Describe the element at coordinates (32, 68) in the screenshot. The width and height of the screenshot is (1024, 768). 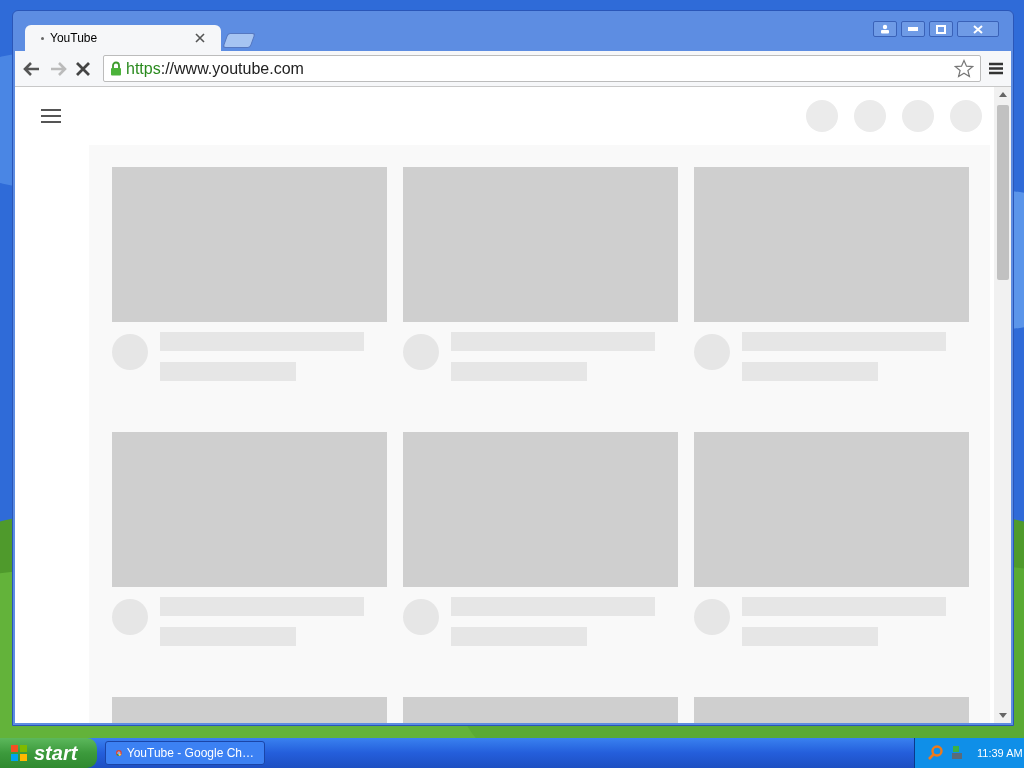
I see `back-icon` at that location.